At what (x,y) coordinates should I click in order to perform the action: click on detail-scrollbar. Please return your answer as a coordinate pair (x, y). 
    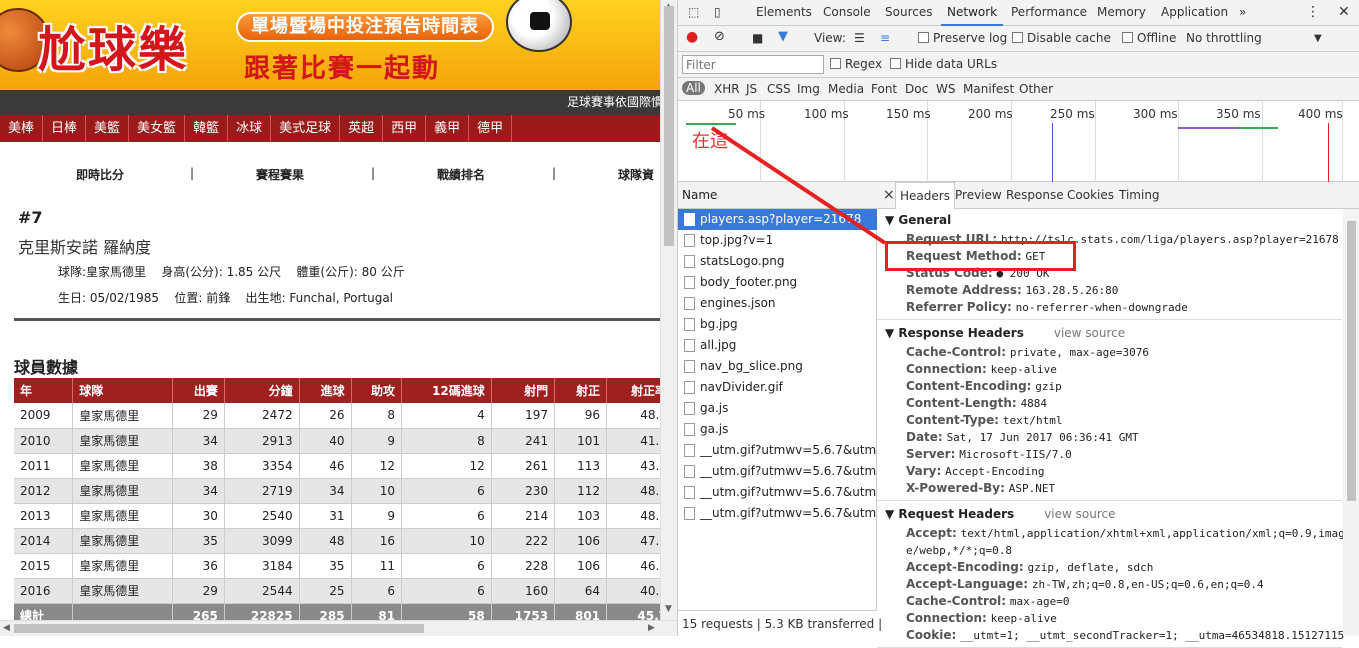
    Looking at the image, I should click on (1351, 422).